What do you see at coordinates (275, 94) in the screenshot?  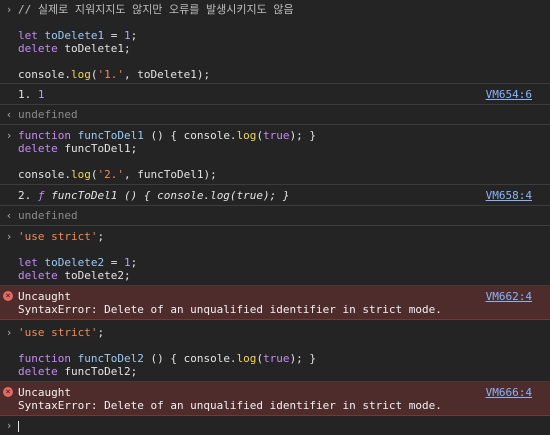 I see `console-log-output: 1. 1 VM654:6` at bounding box center [275, 94].